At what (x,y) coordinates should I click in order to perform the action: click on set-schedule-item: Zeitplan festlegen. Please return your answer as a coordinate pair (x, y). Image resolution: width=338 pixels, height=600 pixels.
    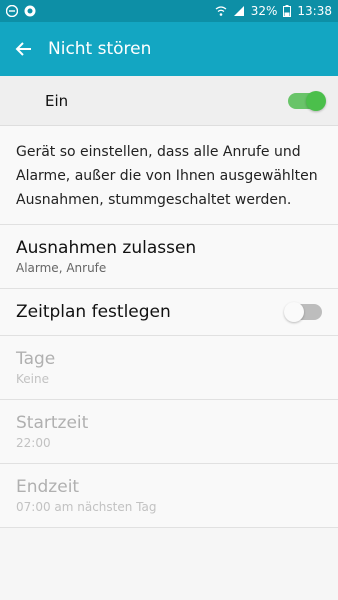
    Looking at the image, I should click on (169, 312).